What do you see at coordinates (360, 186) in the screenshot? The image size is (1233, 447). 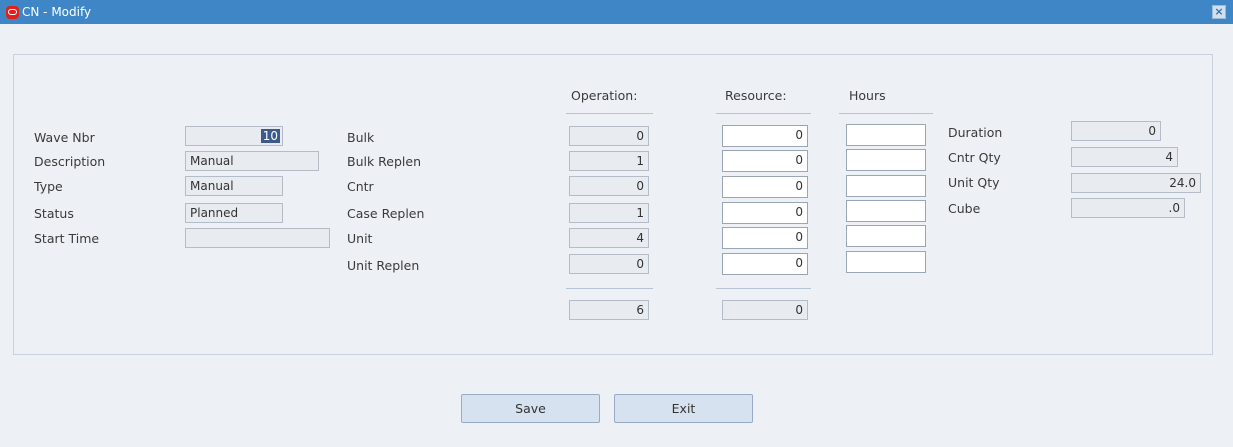 I see `row-label-cntr: Cntr` at bounding box center [360, 186].